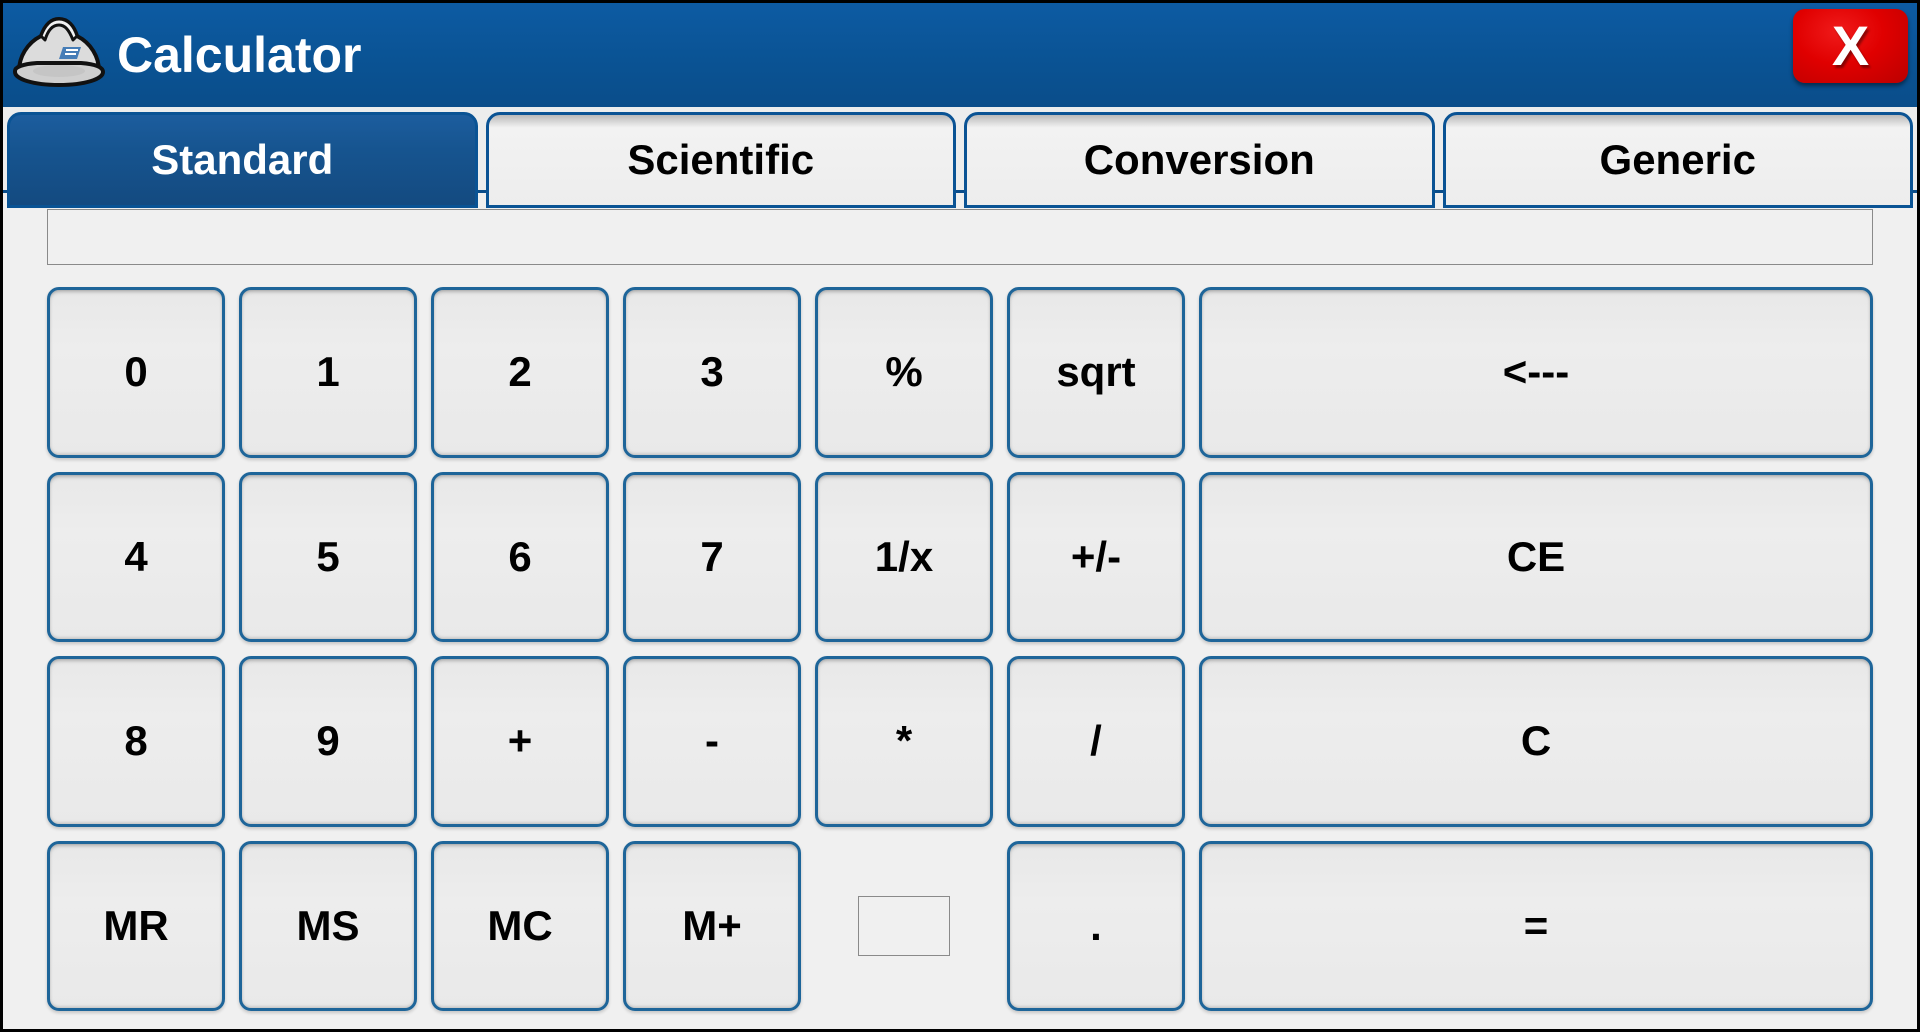  I want to click on key-divide: /, so click(1096, 741).